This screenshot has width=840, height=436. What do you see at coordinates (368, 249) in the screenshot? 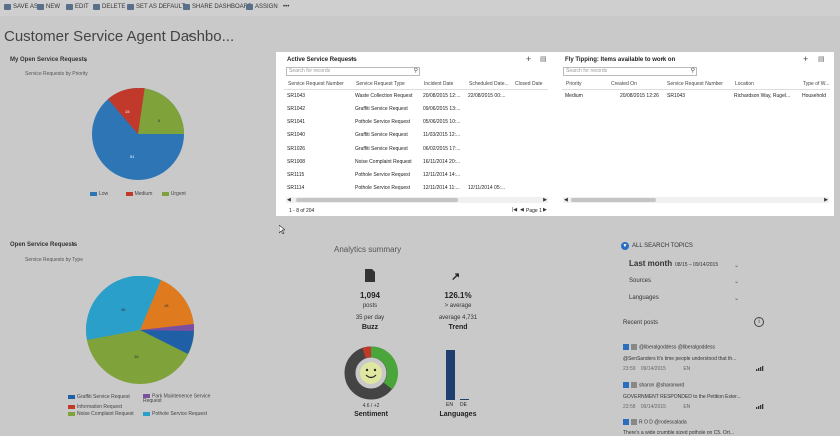
I see `analytics-summary-title: Analytics summary` at bounding box center [368, 249].